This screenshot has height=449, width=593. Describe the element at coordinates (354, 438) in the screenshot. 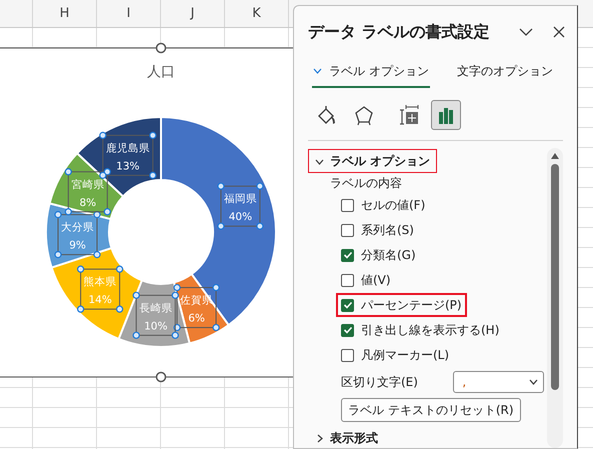

I see `section-title: 表示形式` at that location.